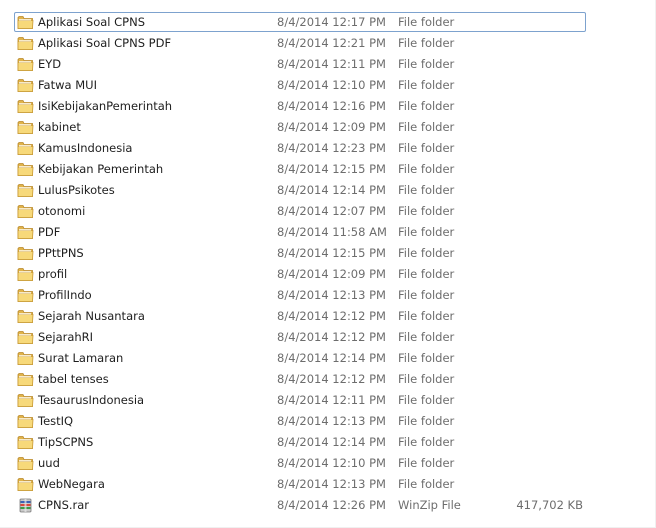 The height and width of the screenshot is (528, 656). I want to click on file-row-testiq: TestIQ 8/4/2014 12:13 PM File folder, so click(300, 421).